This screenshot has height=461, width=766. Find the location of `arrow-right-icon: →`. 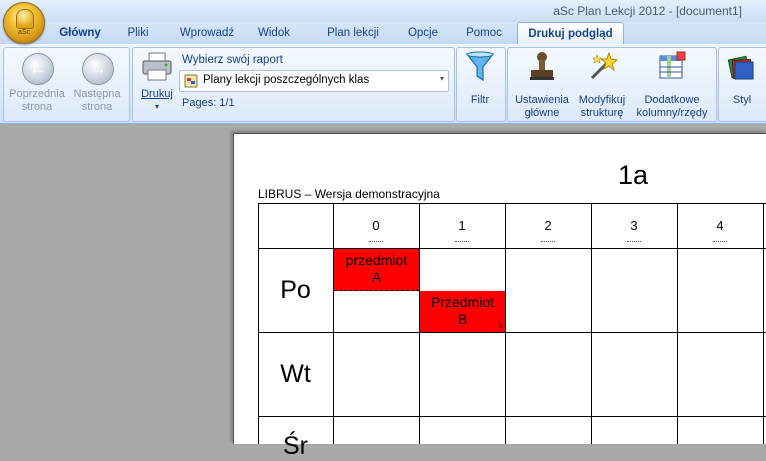

arrow-right-icon: → is located at coordinates (98, 69).